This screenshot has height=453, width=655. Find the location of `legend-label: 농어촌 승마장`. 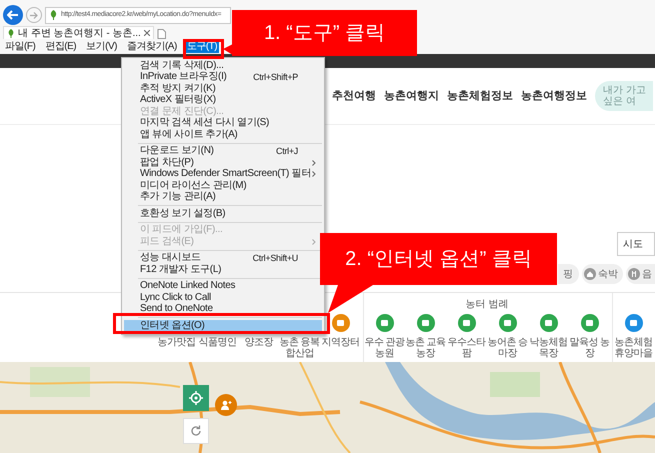

legend-label: 농어촌 승마장 is located at coordinates (507, 348).